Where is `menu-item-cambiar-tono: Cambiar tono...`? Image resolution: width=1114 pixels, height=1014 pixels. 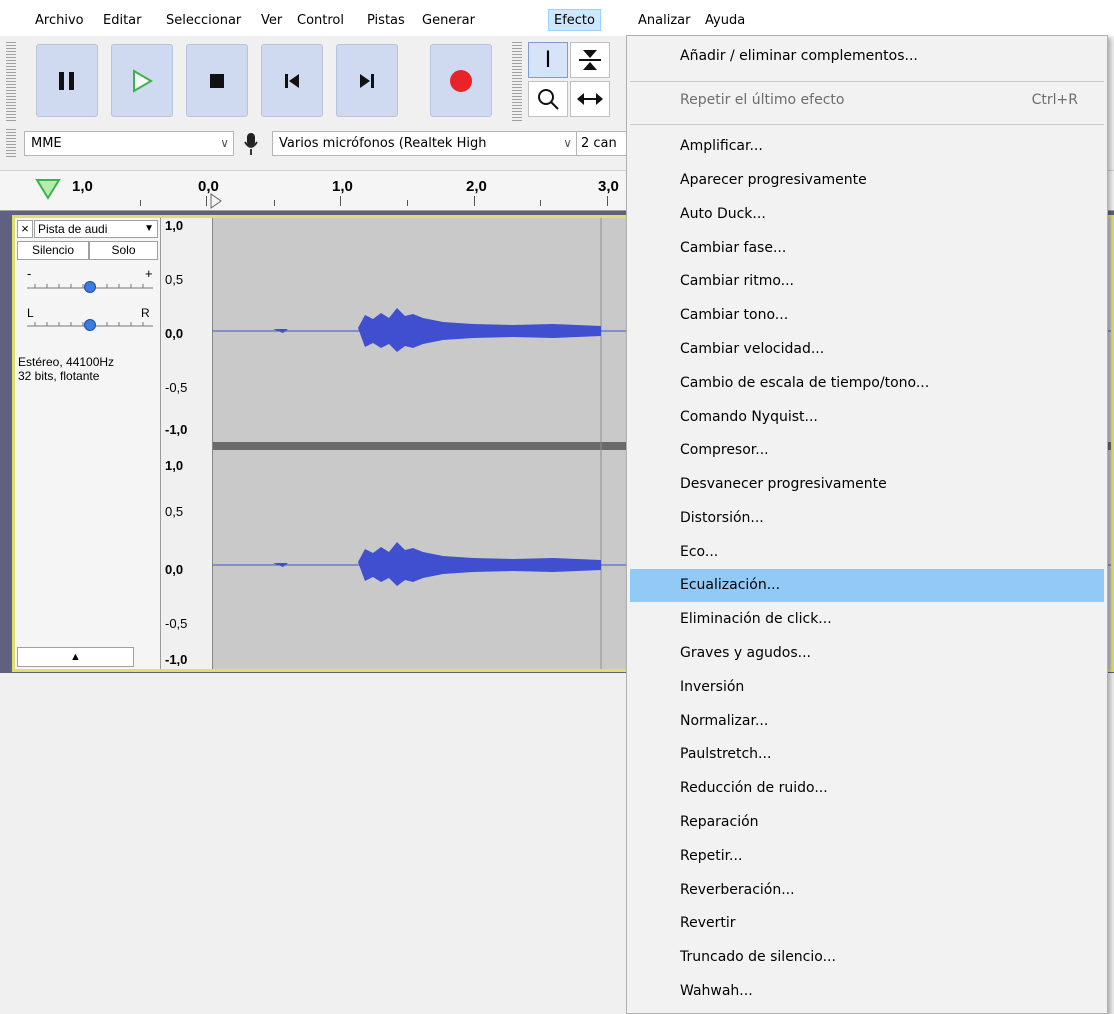 menu-item-cambiar-tono: Cambiar tono... is located at coordinates (867, 315).